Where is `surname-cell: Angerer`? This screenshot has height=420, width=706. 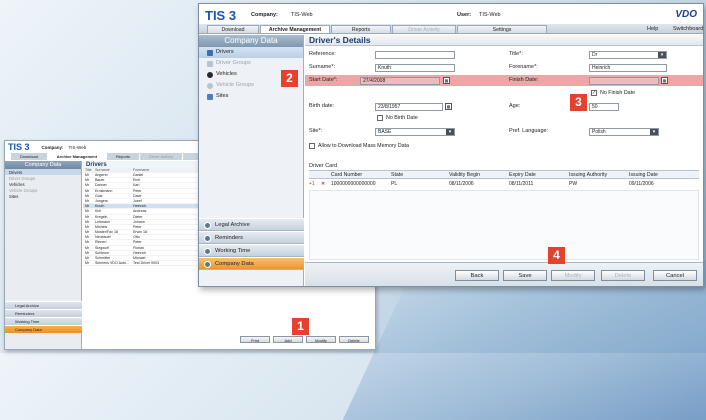 surname-cell: Angerer is located at coordinates (101, 175).